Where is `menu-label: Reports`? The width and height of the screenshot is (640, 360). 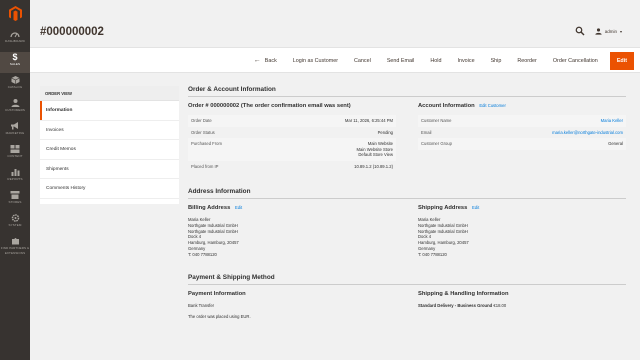
menu-label: Reports is located at coordinates (15, 179).